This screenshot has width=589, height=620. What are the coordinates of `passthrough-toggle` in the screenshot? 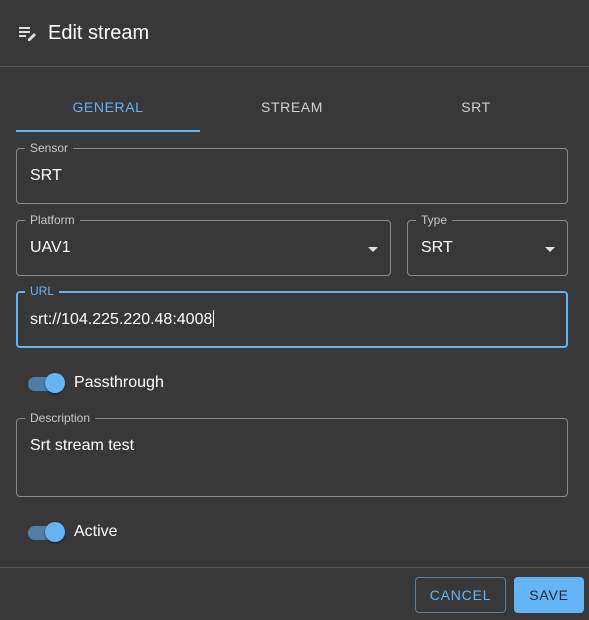 It's located at (47, 383).